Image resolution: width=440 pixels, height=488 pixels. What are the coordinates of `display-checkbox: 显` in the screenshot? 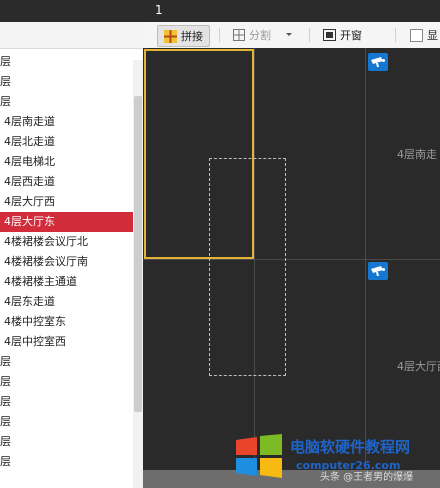 It's located at (424, 35).